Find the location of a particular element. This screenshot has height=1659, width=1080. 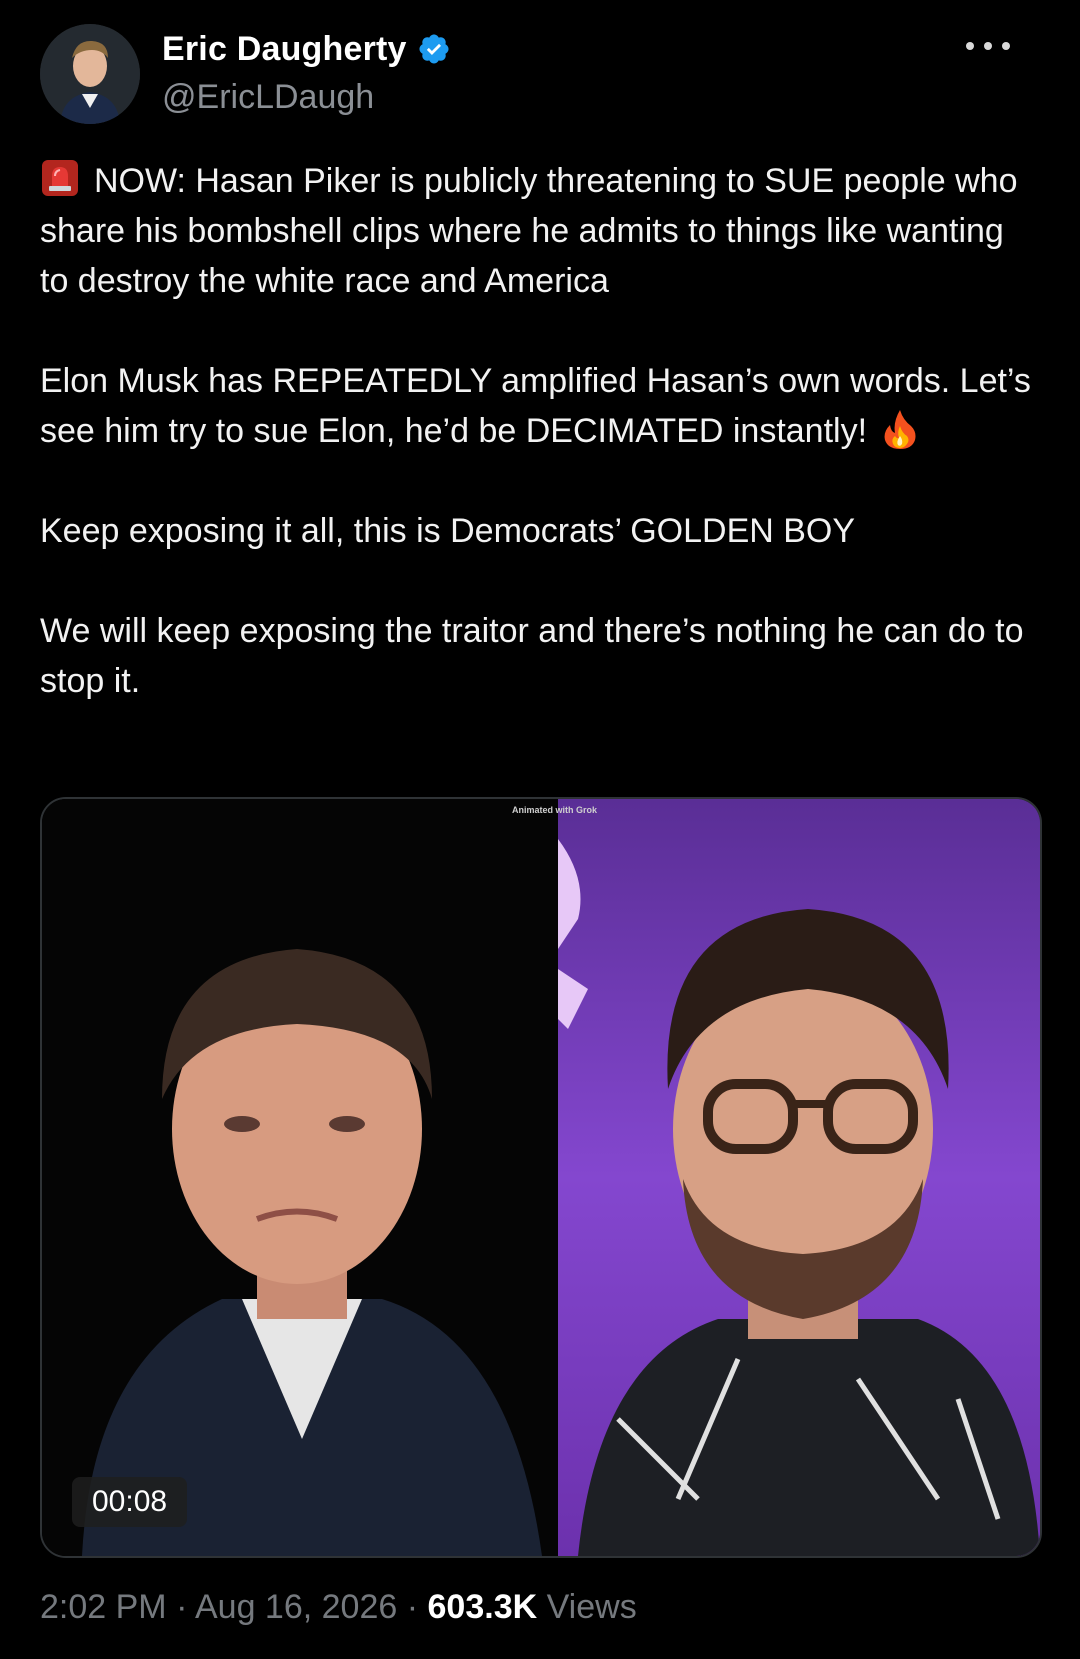

fire-emoji-icon is located at coordinates (900, 429).